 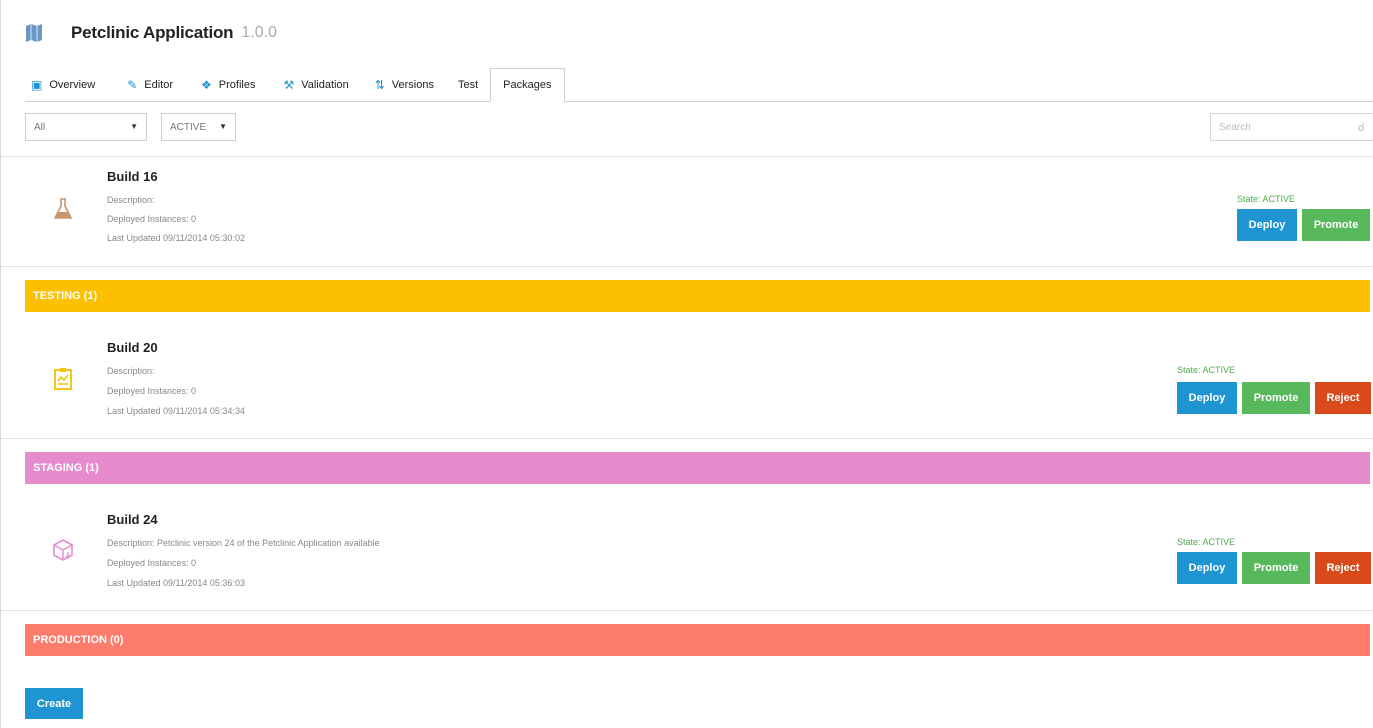 What do you see at coordinates (176, 583) in the screenshot?
I see `build-last-updated: Last Updated 09/11/2014 05:36:03` at bounding box center [176, 583].